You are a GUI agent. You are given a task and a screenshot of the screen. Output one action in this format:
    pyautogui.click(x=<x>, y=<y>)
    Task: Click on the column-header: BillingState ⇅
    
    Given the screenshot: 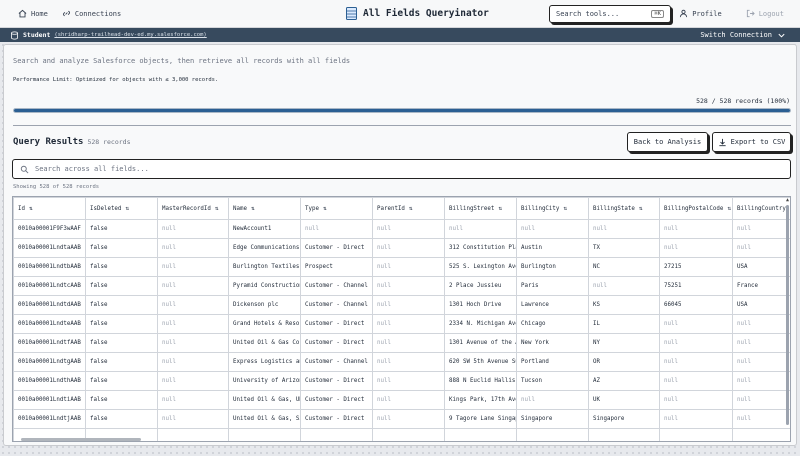 What is the action you would take?
    pyautogui.click(x=624, y=208)
    